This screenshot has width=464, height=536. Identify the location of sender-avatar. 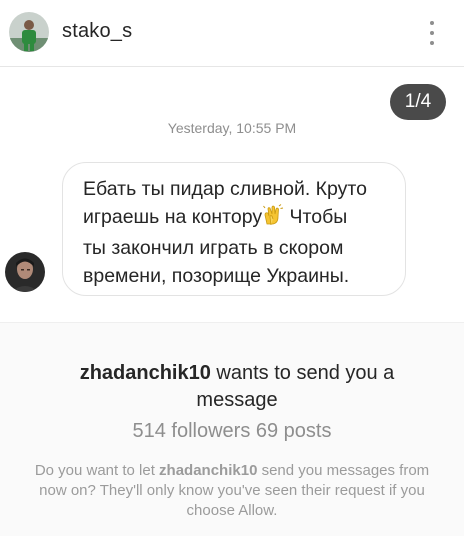
(25, 272).